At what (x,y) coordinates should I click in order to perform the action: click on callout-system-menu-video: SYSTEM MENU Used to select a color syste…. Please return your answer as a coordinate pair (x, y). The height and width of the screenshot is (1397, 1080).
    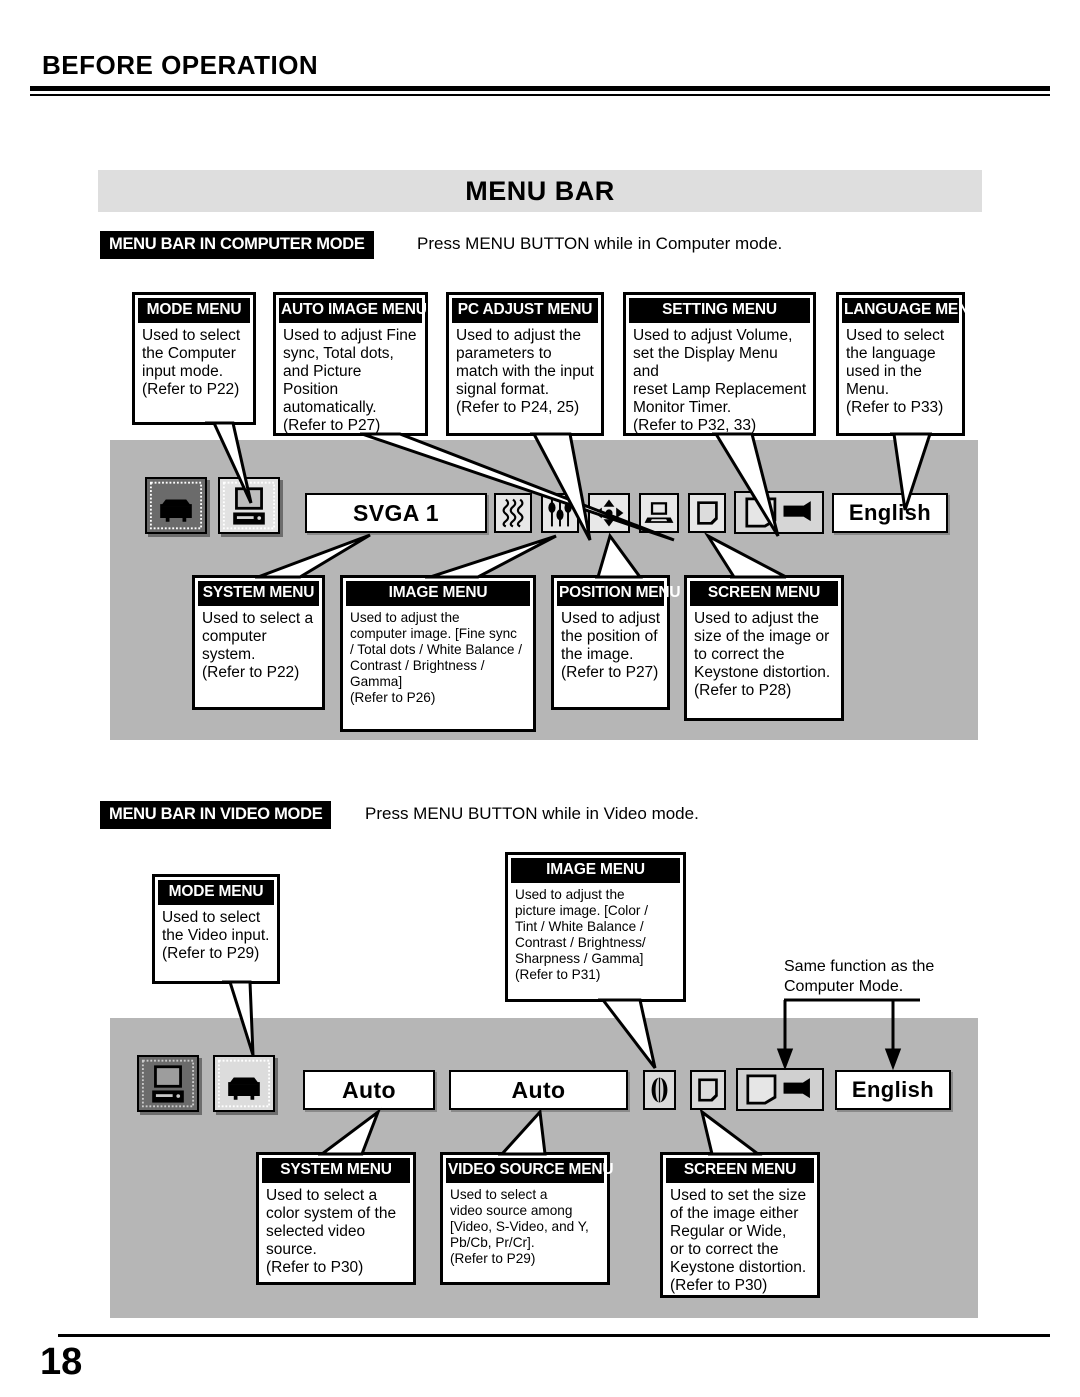
    Looking at the image, I should click on (336, 1218).